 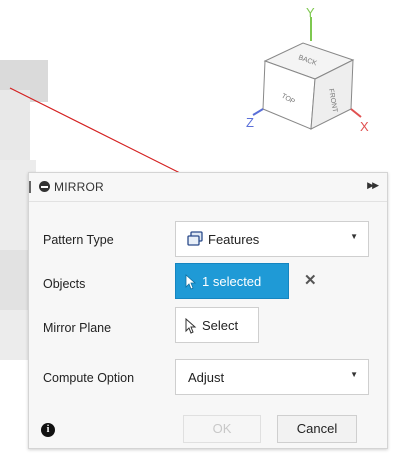 I want to click on mirror-plane-value: Select, so click(x=220, y=325).